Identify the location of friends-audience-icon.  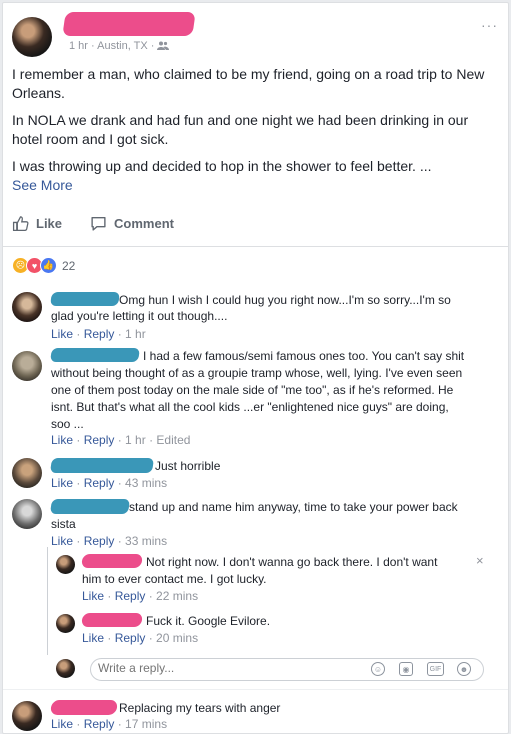
(163, 45).